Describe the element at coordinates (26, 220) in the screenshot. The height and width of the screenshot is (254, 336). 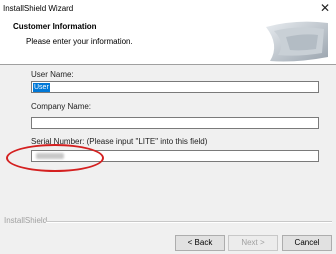
I see `footer-brand: InstallShield` at that location.